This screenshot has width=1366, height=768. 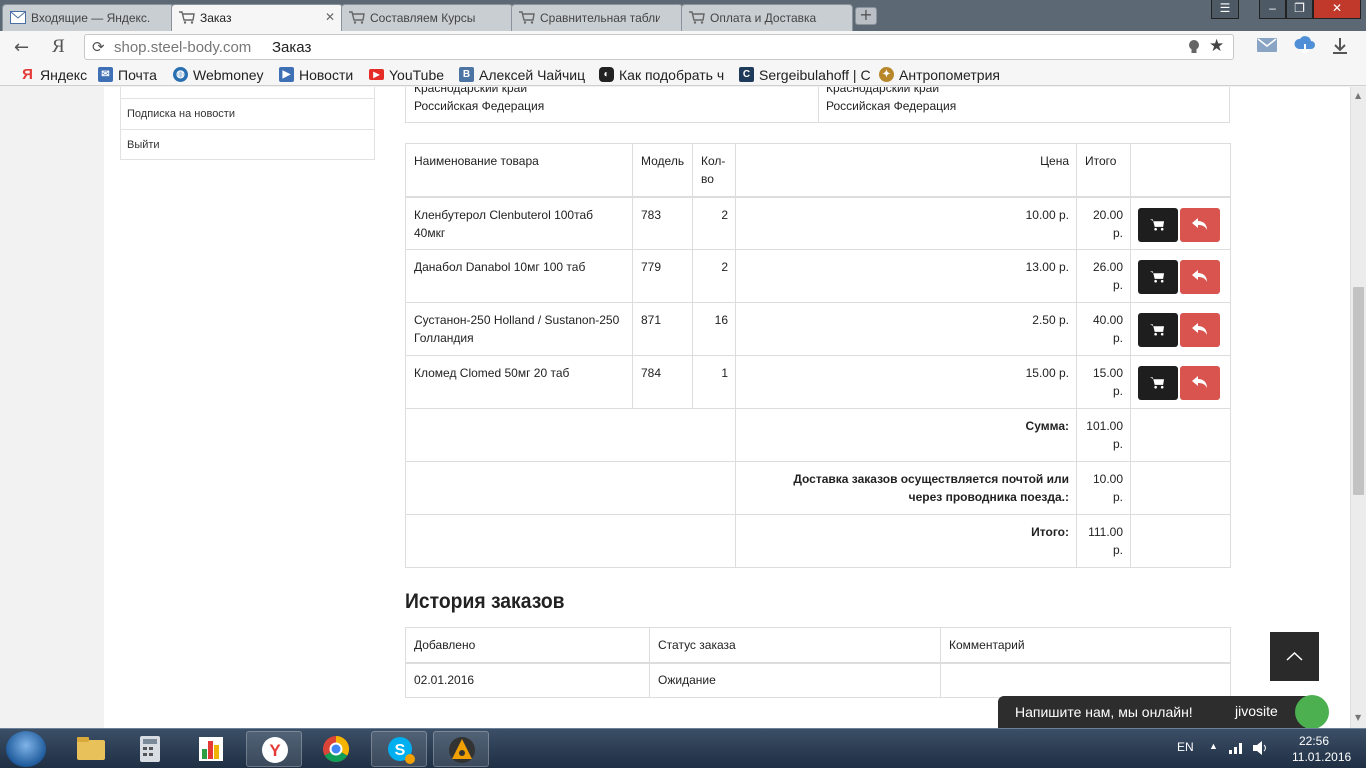 I want to click on tab-courses: Составляем Курсы, so click(x=427, y=17).